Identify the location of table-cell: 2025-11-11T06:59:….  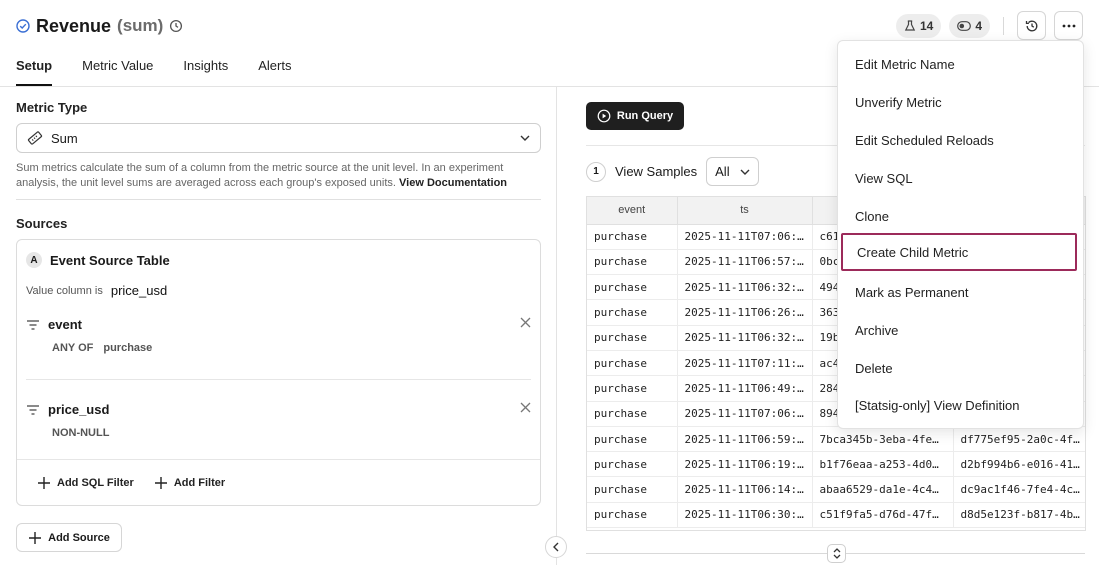
(745, 439).